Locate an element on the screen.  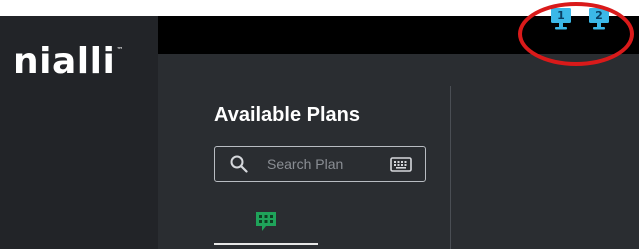
annotation-highlight-circle is located at coordinates (576, 34).